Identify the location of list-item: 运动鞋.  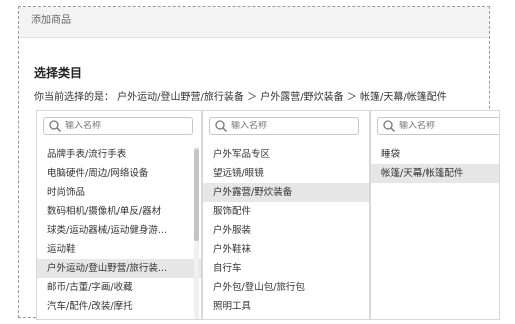
(119, 249).